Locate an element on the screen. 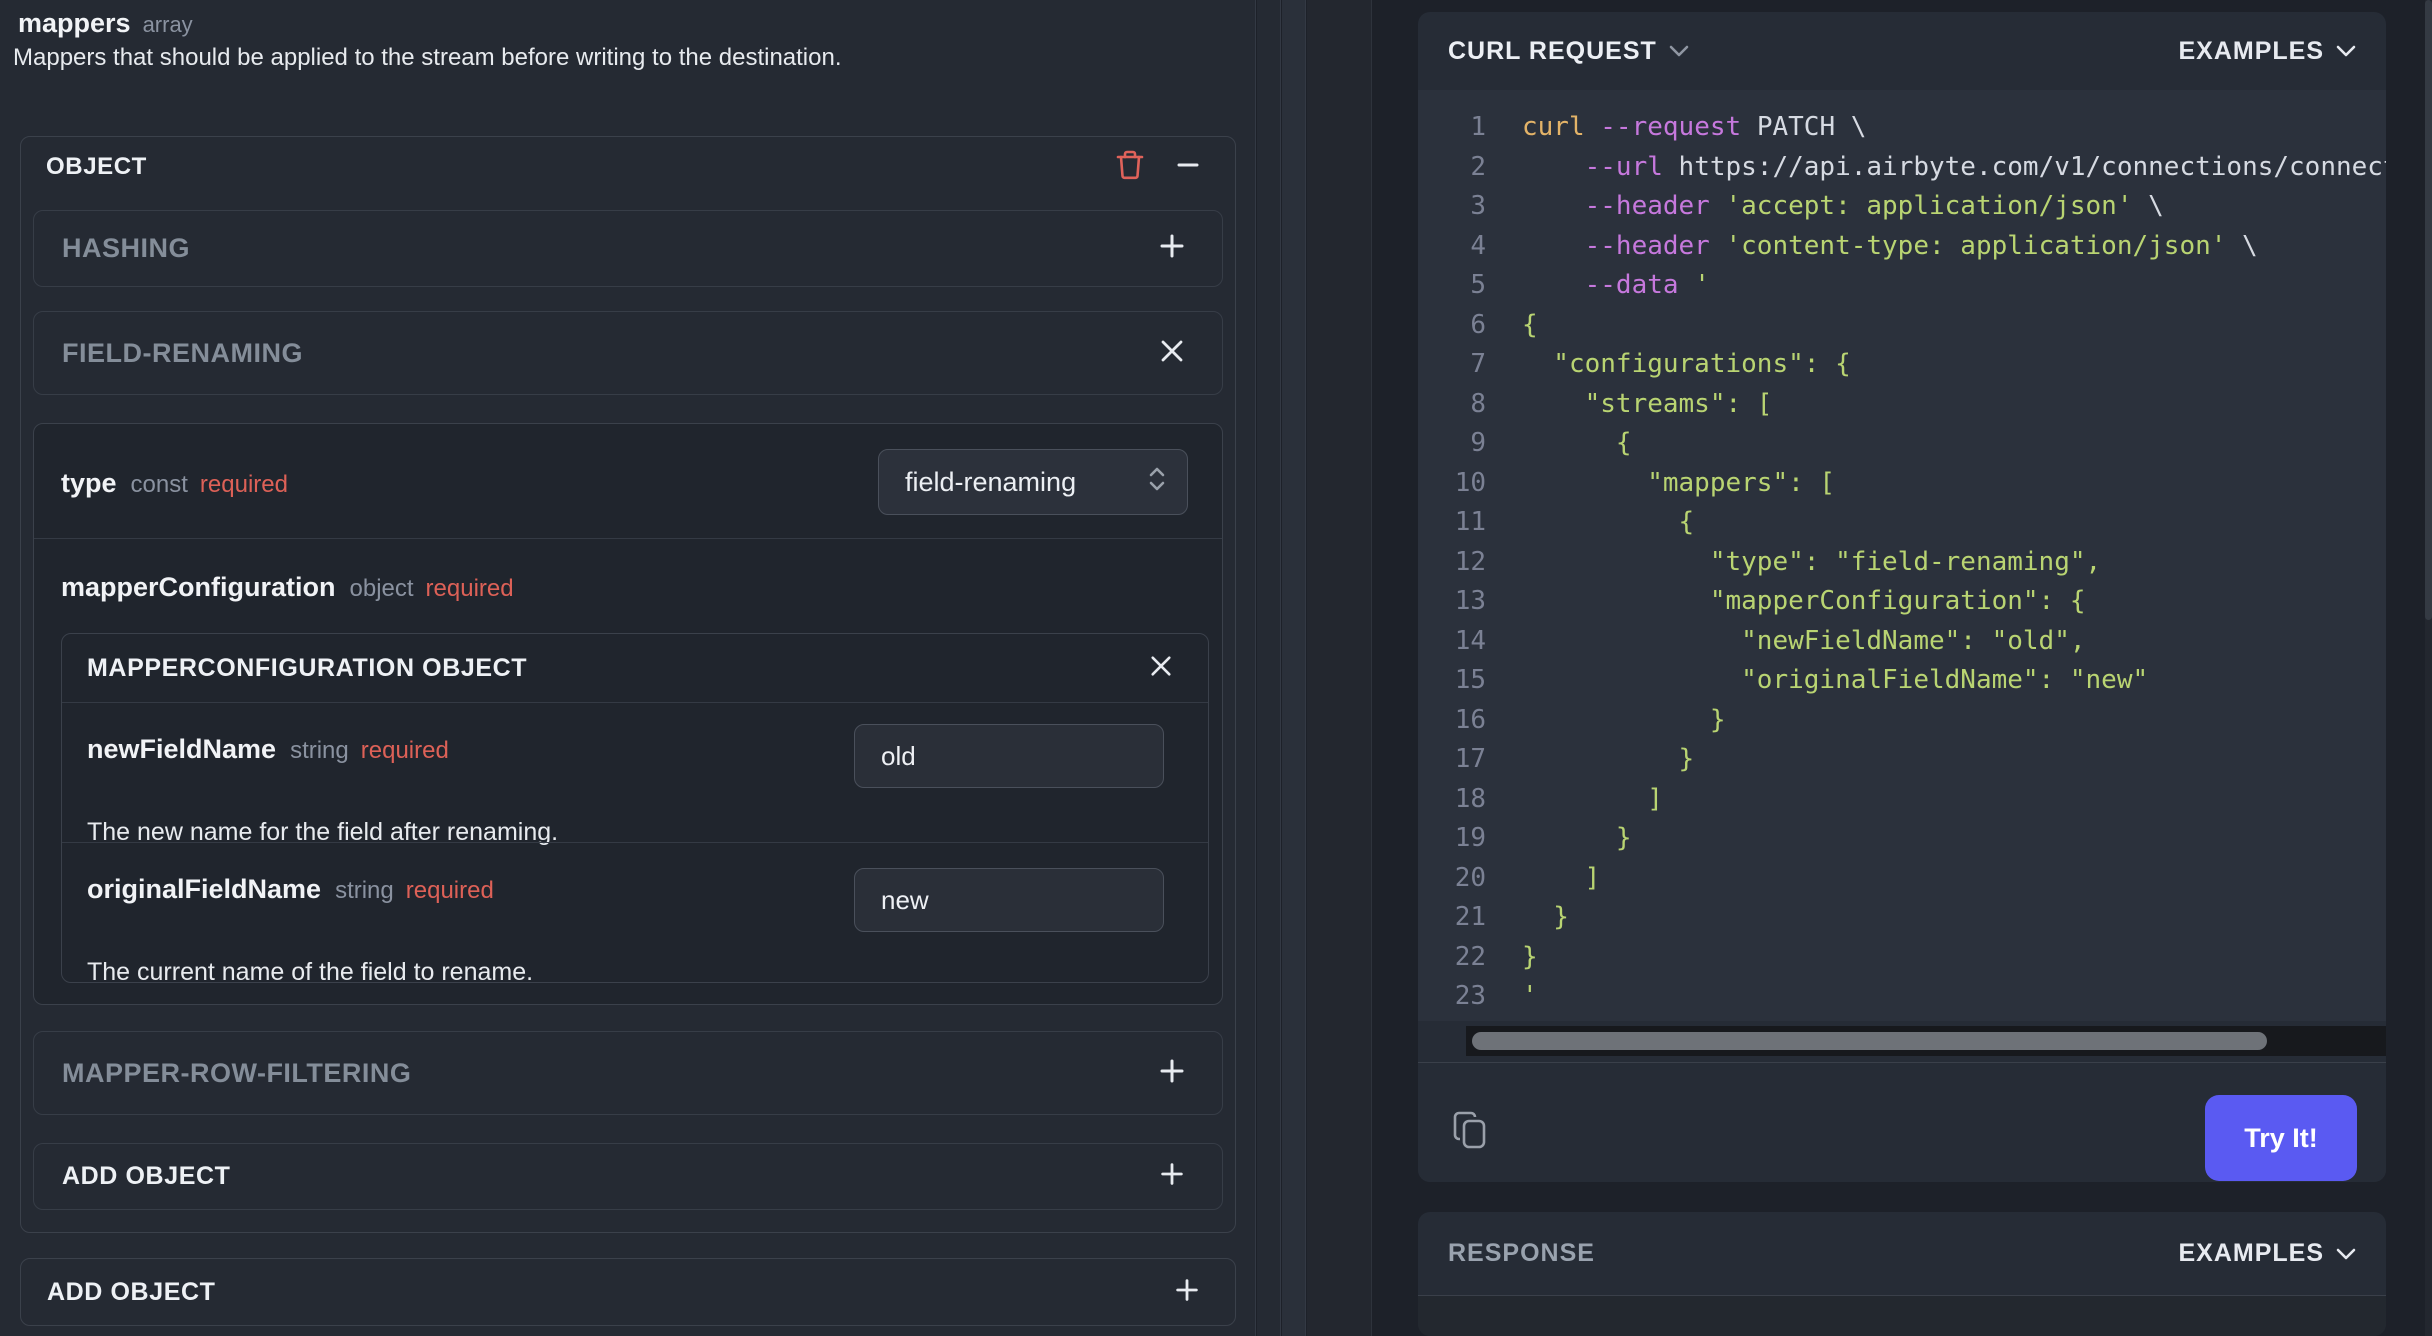 The height and width of the screenshot is (1336, 2432). add-object-inner-button is located at coordinates (1172, 1177).